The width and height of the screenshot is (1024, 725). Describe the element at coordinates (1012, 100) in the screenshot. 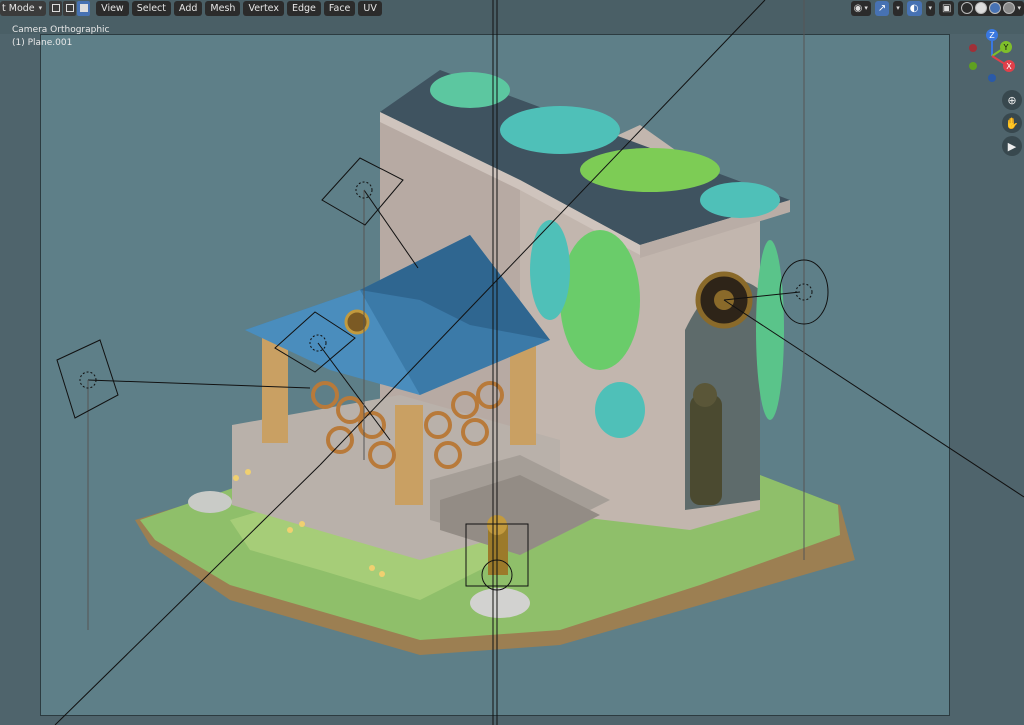

I see `zoom-icon: ⊕` at that location.